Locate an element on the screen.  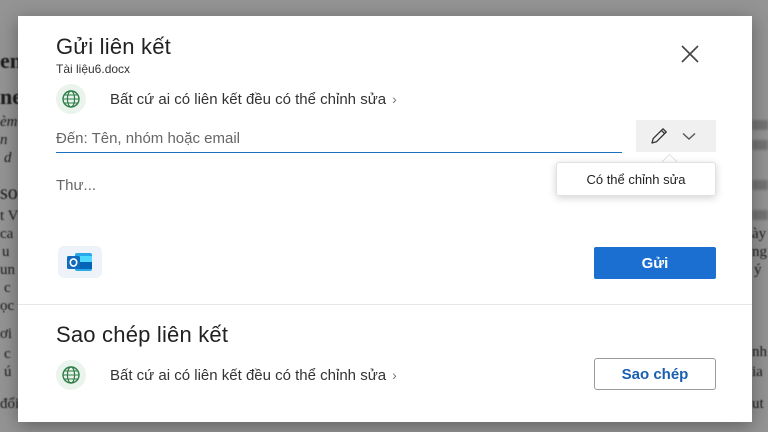
file-name: Tài liệu6.docx is located at coordinates (93, 69).